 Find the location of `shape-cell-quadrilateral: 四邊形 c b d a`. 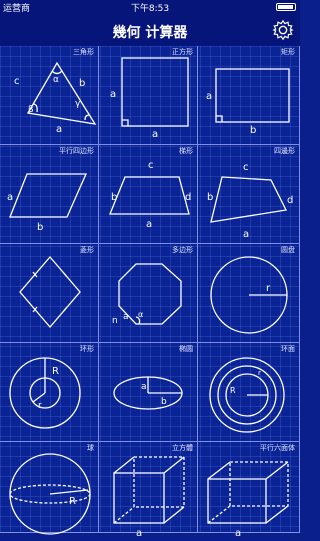

shape-cell-quadrilateral: 四邊形 c b d a is located at coordinates (249, 194).